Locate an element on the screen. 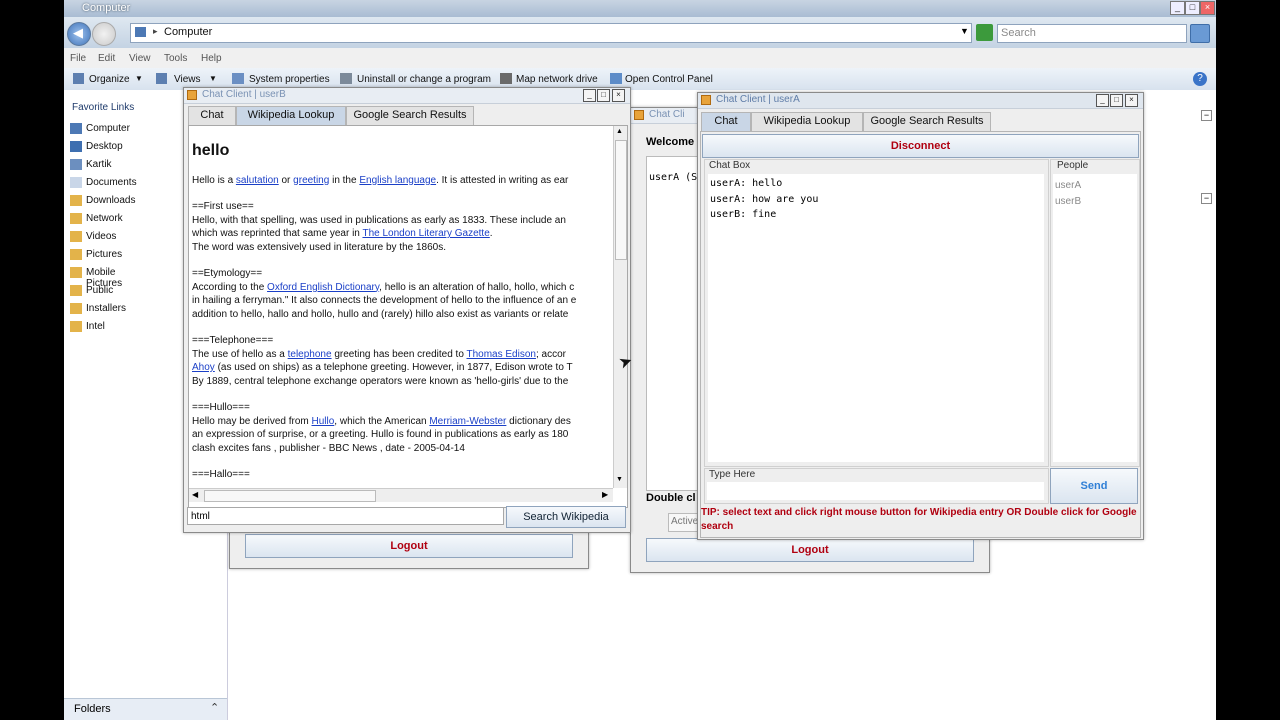  back-arrow-icon: ◀ is located at coordinates (78, 32).